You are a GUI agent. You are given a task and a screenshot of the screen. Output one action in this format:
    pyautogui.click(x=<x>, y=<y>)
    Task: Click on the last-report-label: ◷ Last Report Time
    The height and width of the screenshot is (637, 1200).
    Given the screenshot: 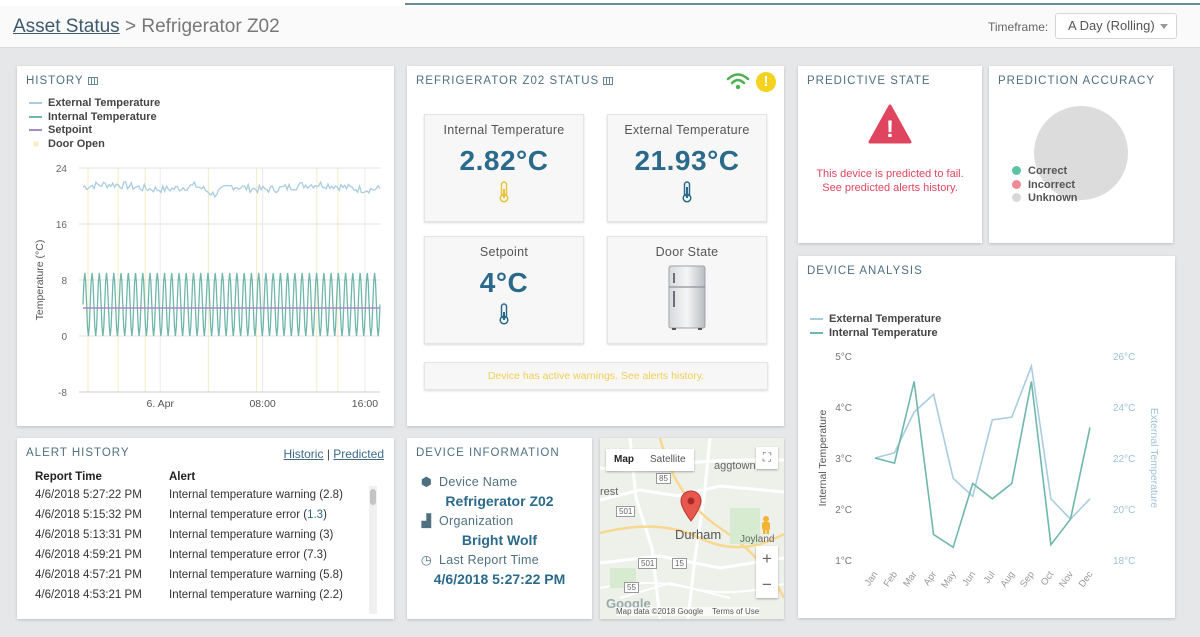 What is the action you would take?
    pyautogui.click(x=479, y=559)
    